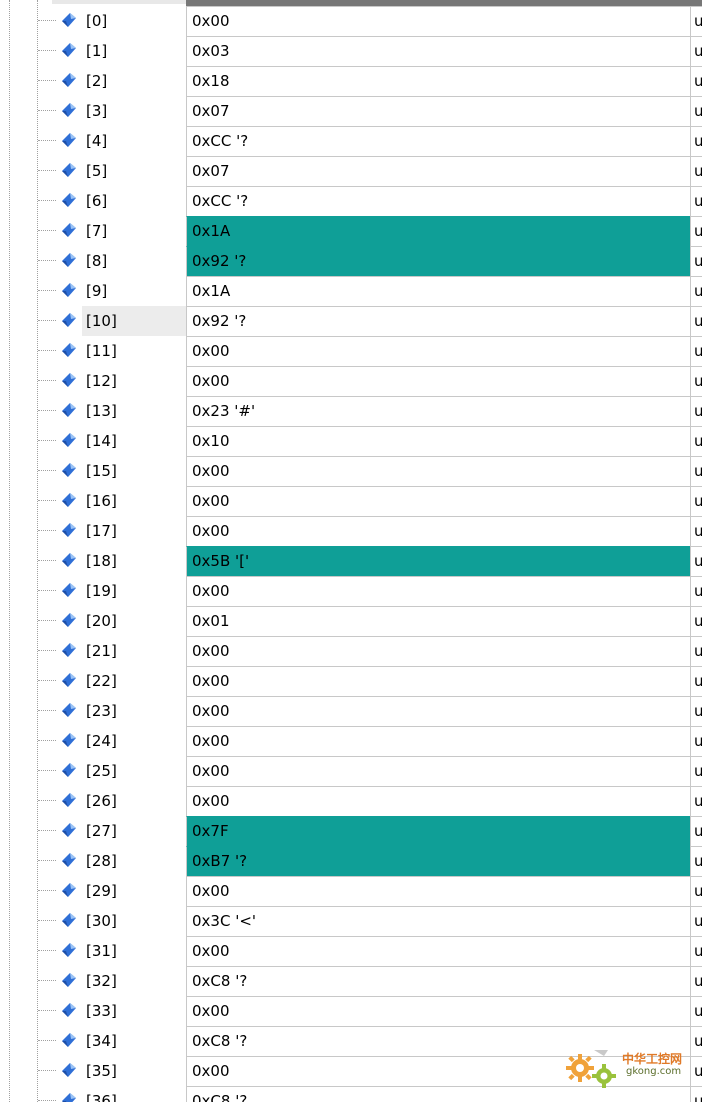  Describe the element at coordinates (438, 81) in the screenshot. I see `element-value: 0x18` at that location.